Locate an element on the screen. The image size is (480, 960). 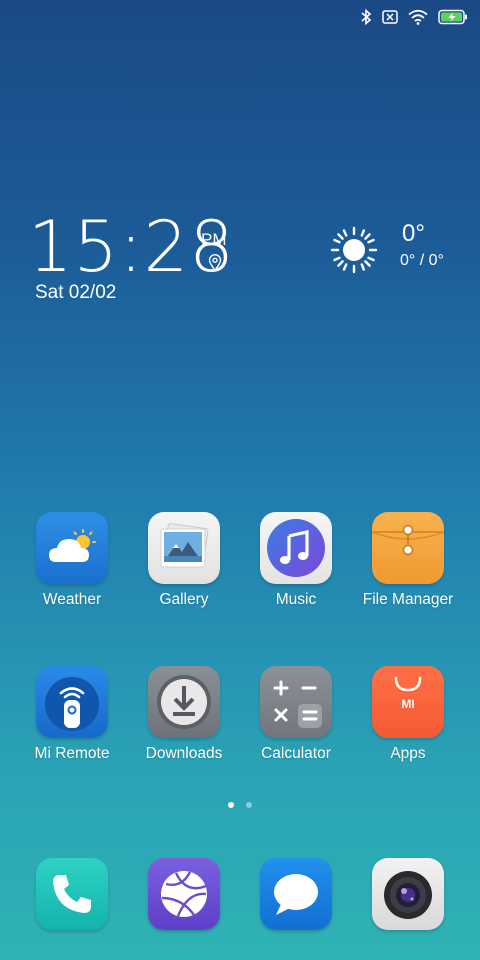
page-dot-active is located at coordinates (231, 805).